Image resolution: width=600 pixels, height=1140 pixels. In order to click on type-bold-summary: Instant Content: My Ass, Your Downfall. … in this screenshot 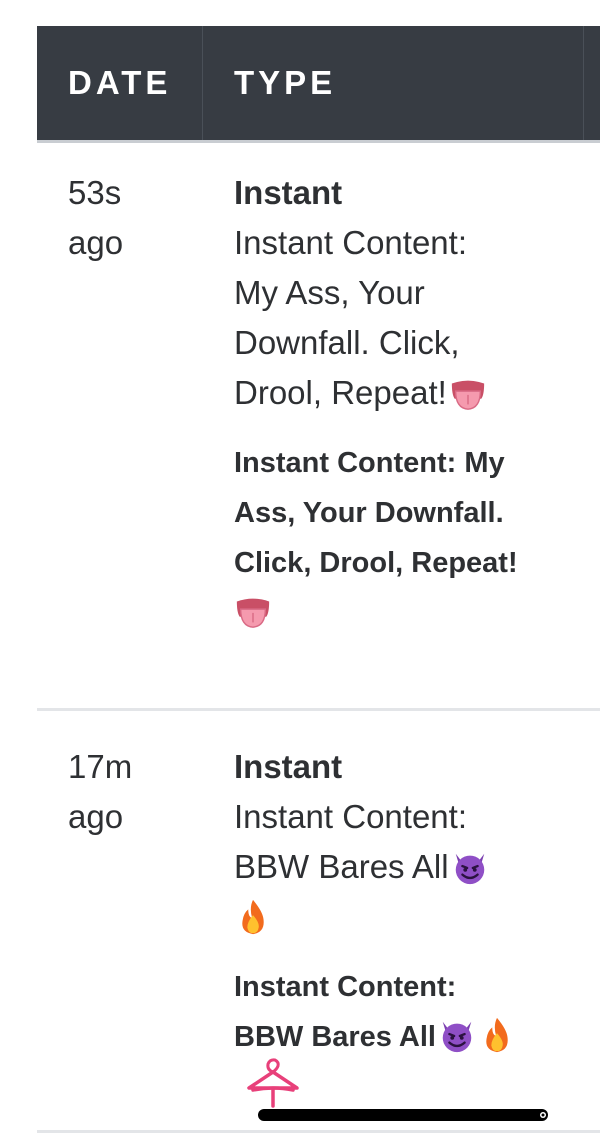, I will do `click(404, 538)`.